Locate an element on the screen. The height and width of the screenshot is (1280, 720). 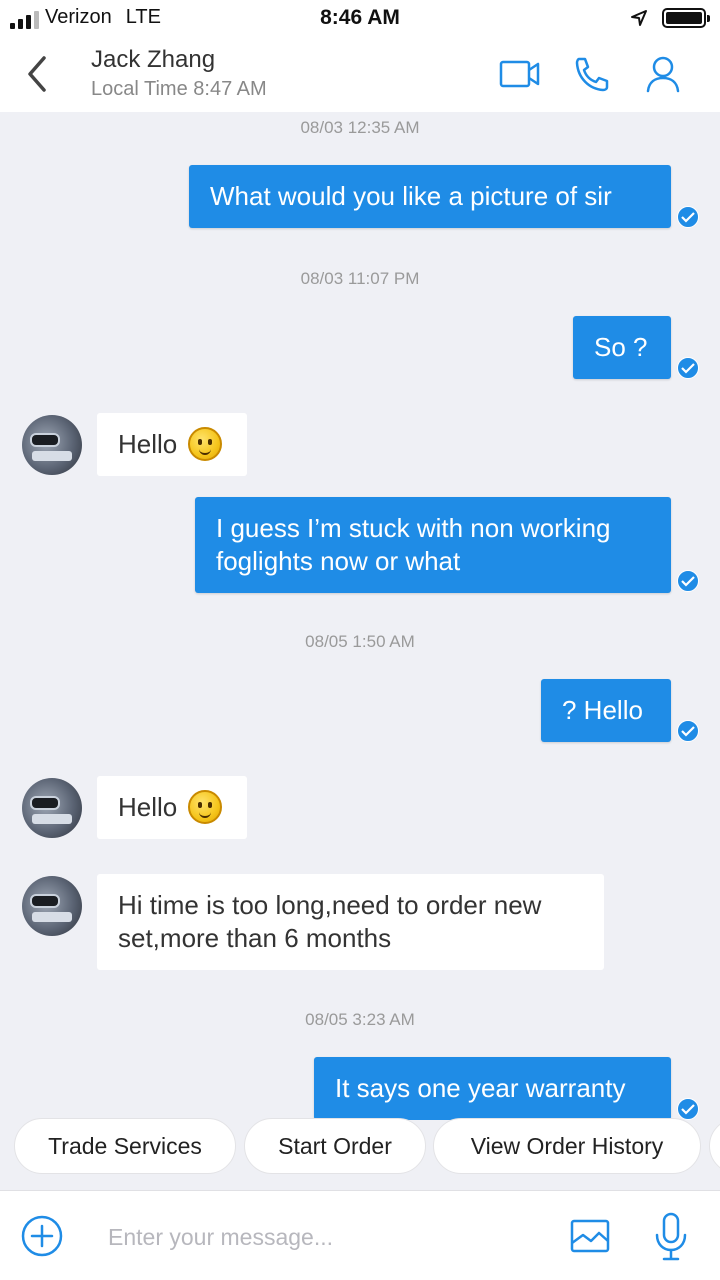
local-time: Local Time 8:47 AM is located at coordinates (179, 89).